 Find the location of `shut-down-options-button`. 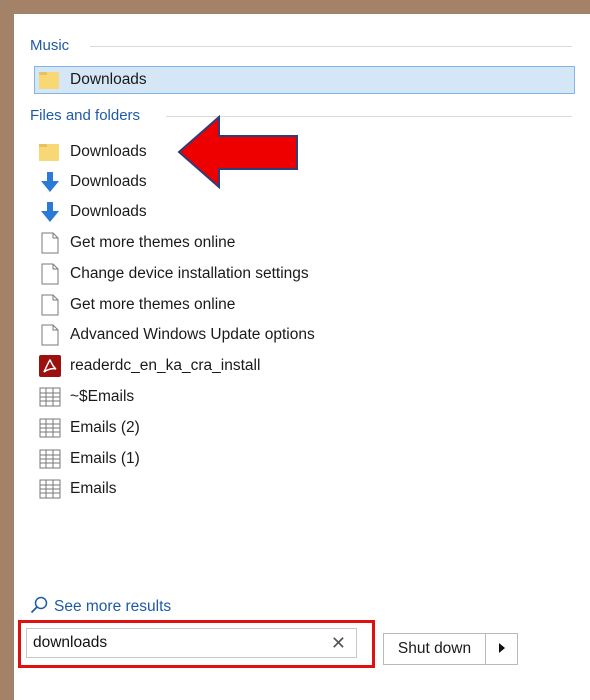

shut-down-options-button is located at coordinates (502, 649).